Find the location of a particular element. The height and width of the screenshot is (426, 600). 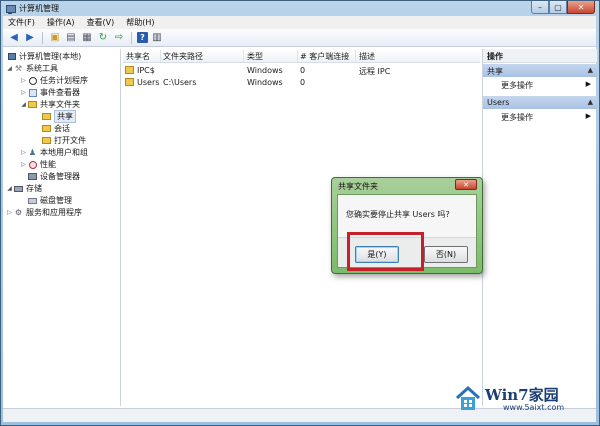

actions-section-header-shares: 共享 ▲ is located at coordinates (540, 70).